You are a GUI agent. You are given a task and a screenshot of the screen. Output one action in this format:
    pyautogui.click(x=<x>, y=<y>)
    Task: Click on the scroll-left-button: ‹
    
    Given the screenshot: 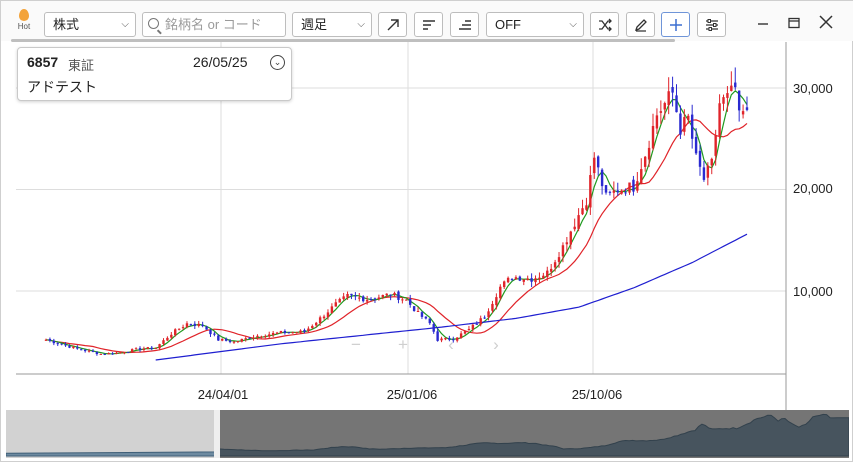 What is the action you would take?
    pyautogui.click(x=451, y=345)
    